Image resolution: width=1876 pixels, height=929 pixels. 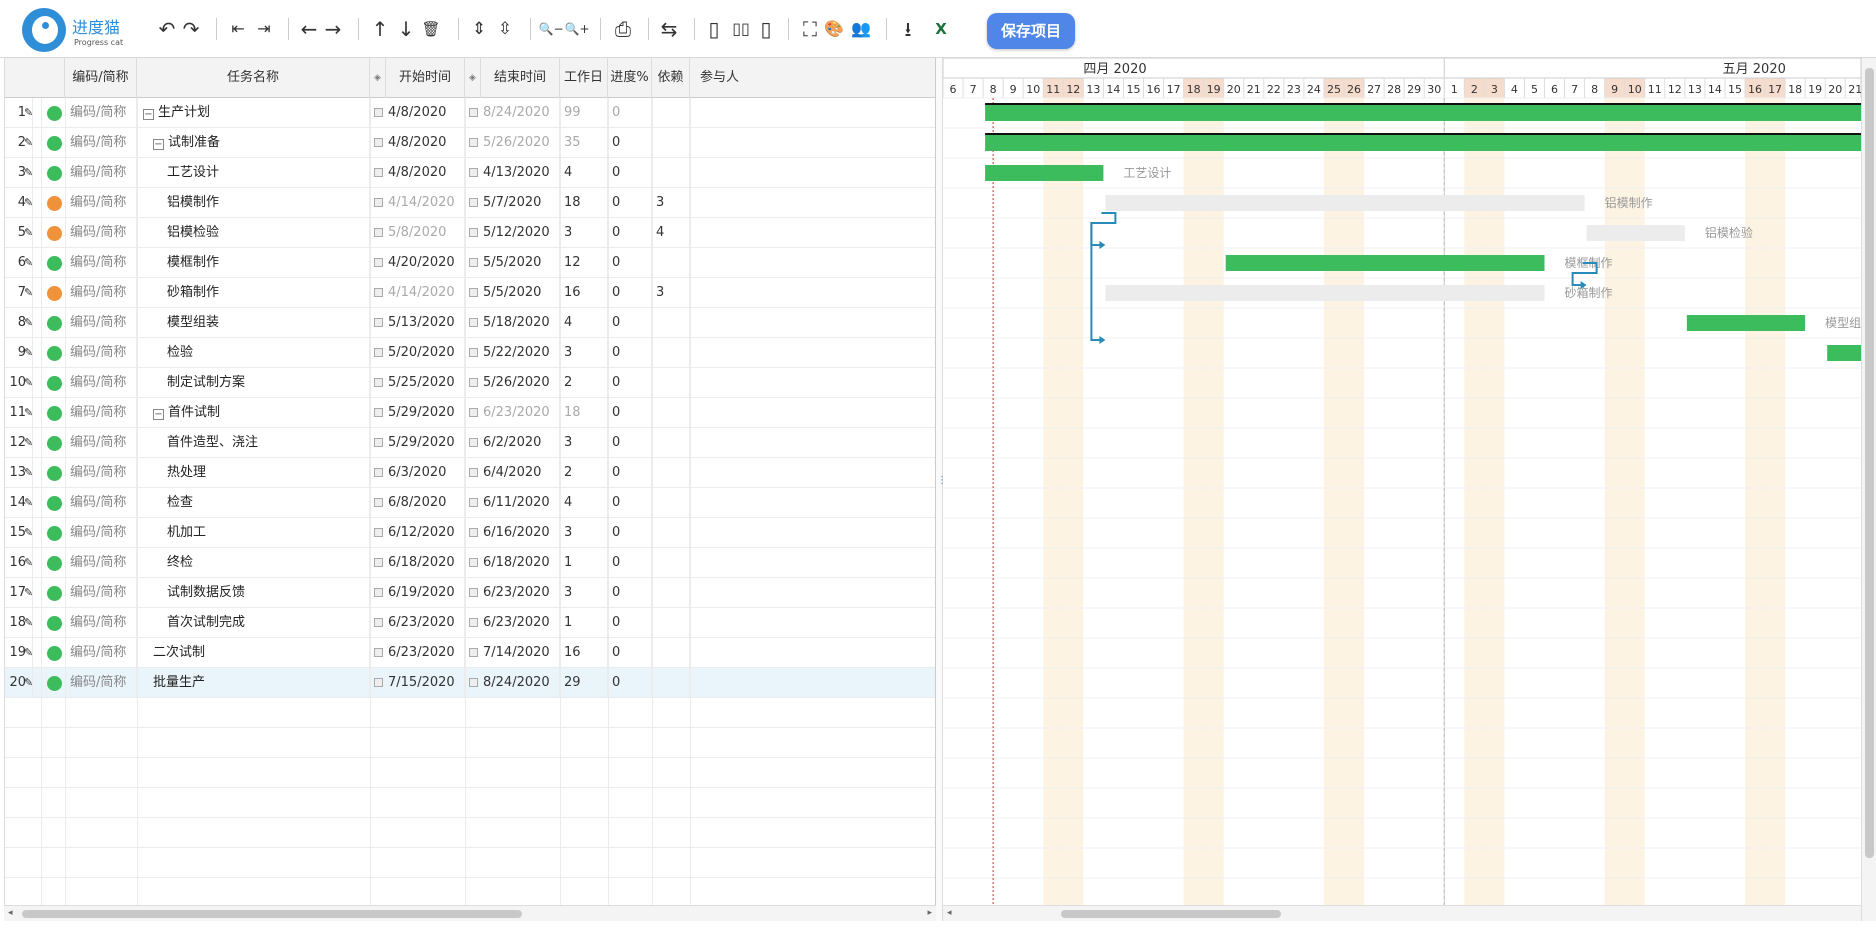 I want to click on header-workdays: 工作日, so click(x=584, y=78).